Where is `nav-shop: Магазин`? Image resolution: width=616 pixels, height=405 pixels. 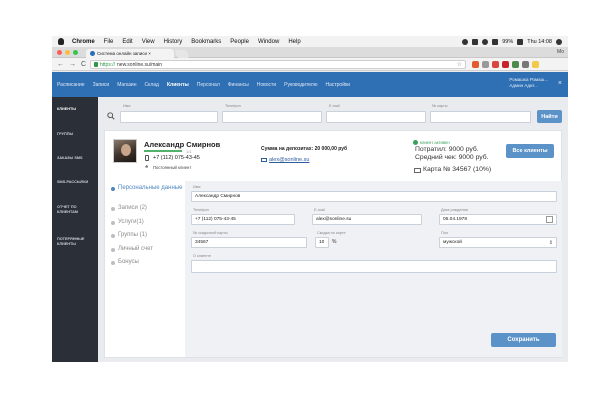 nav-shop: Магазин is located at coordinates (126, 85).